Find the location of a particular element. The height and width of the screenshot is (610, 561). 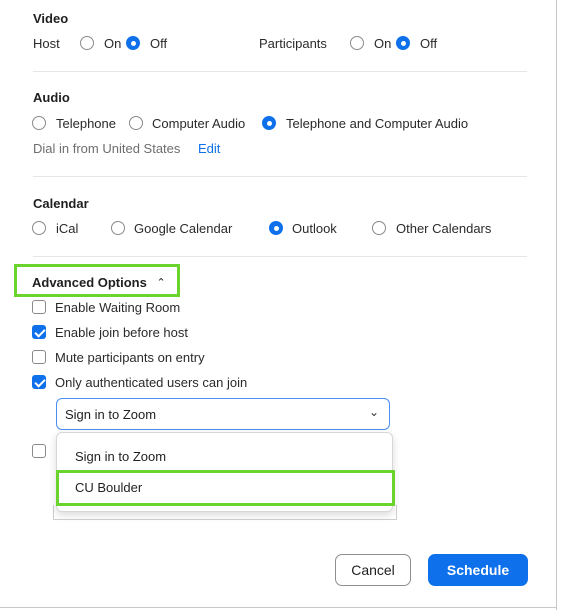

mute-on-entry-checkbox is located at coordinates (39, 357).